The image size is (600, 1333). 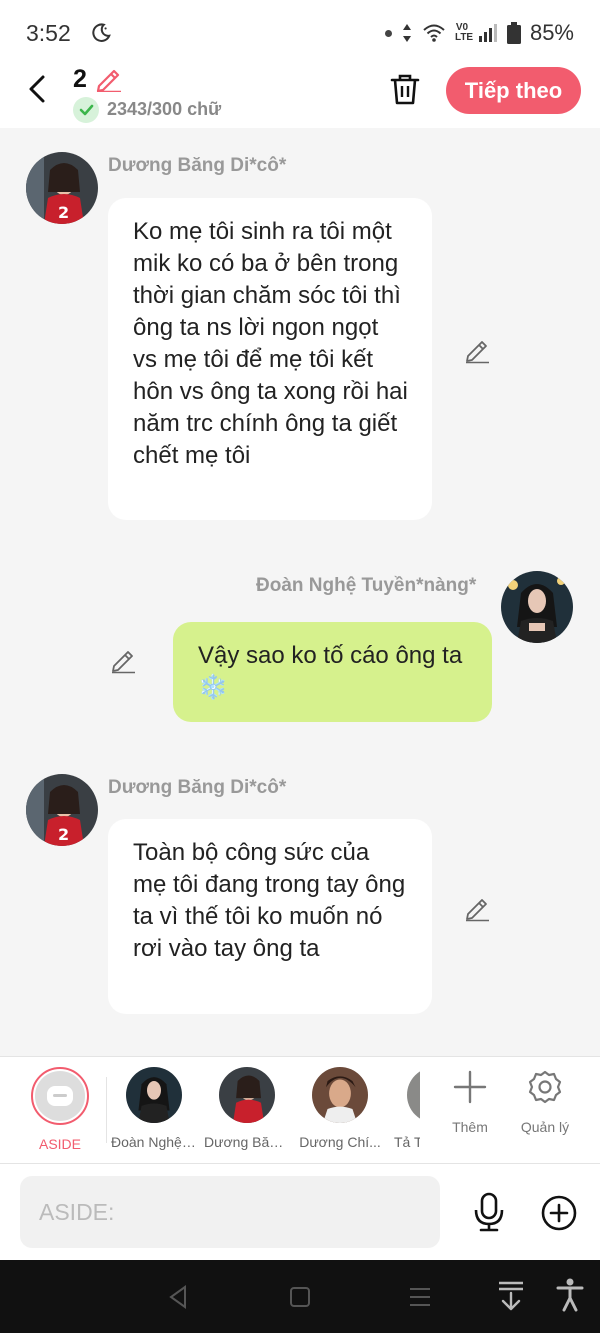 What do you see at coordinates (511, 1296) in the screenshot?
I see `nav-download-icon` at bounding box center [511, 1296].